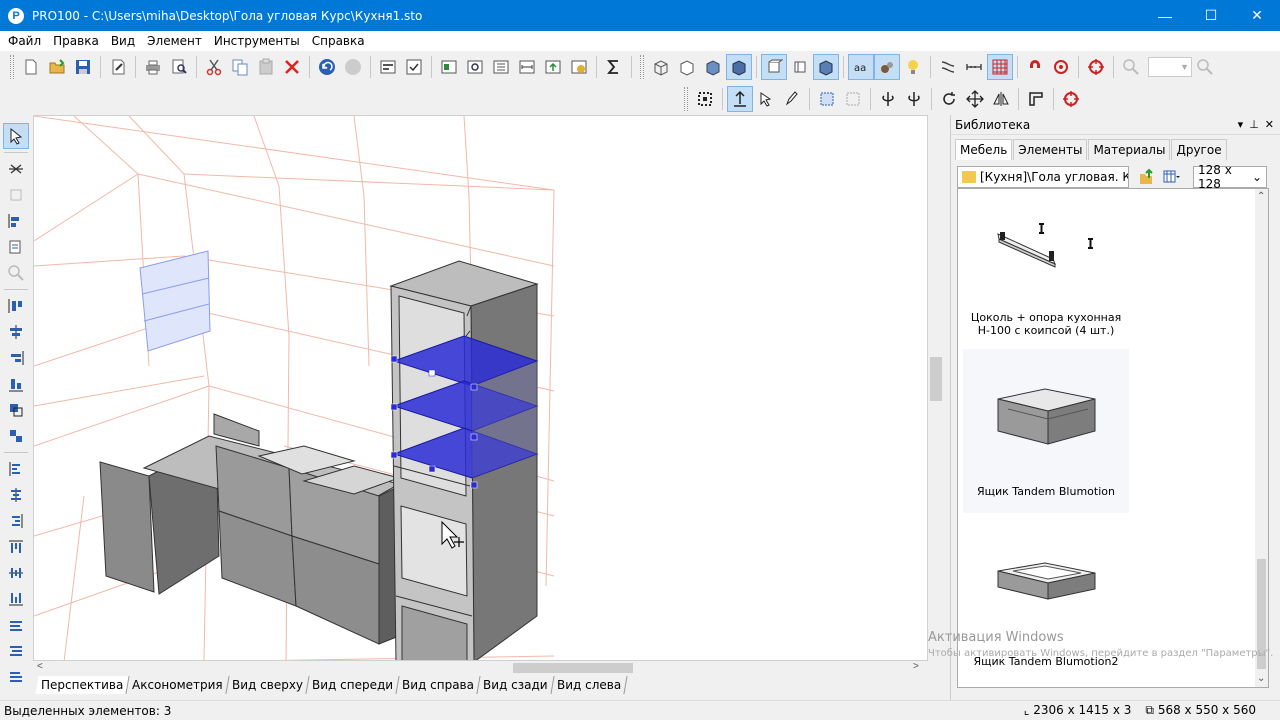 Image resolution: width=1280 pixels, height=720 pixels. I want to click on select-pointer-icon, so click(16, 136).